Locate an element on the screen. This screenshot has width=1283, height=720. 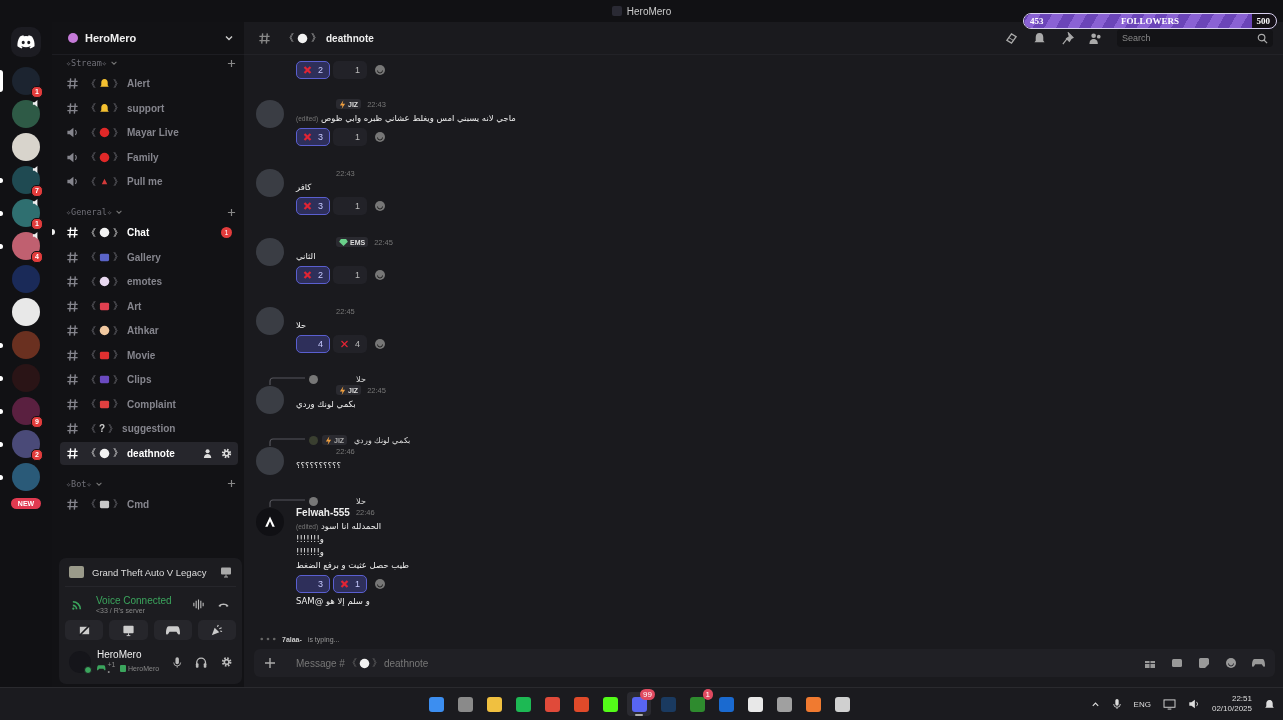
channel-title: deathnote is located at coordinates (350, 38).